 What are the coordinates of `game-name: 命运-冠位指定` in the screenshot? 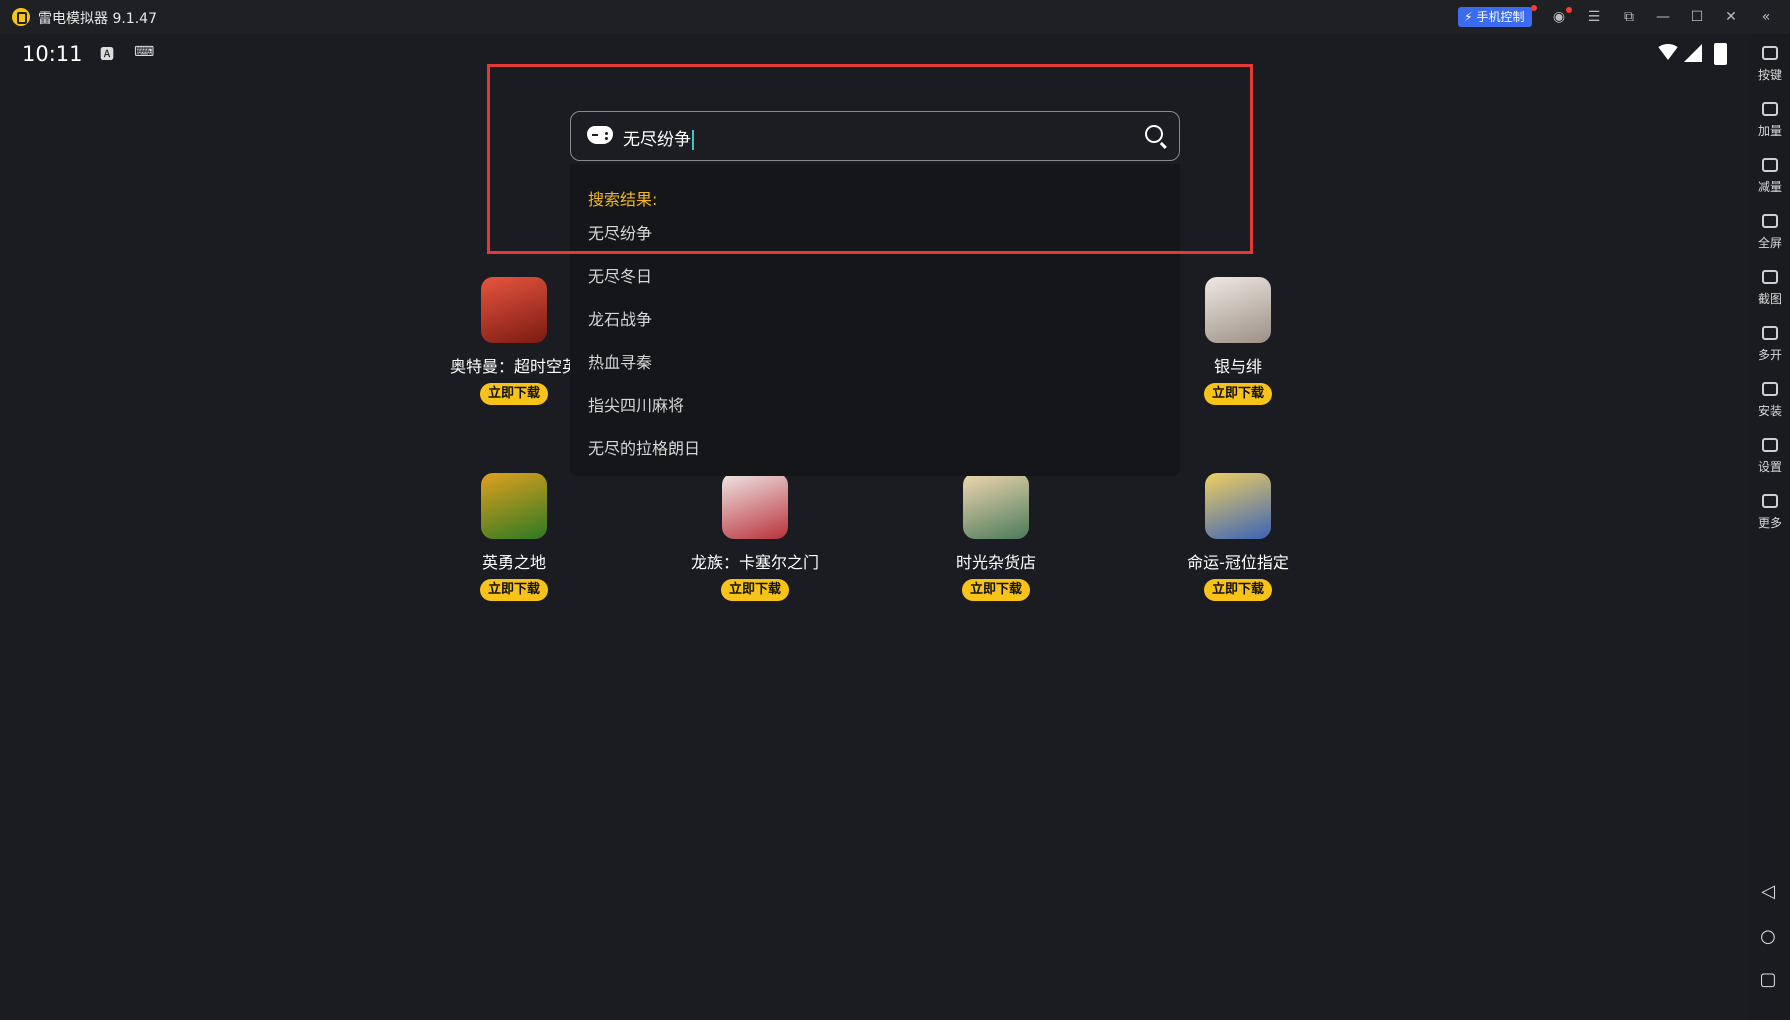 It's located at (1238, 562).